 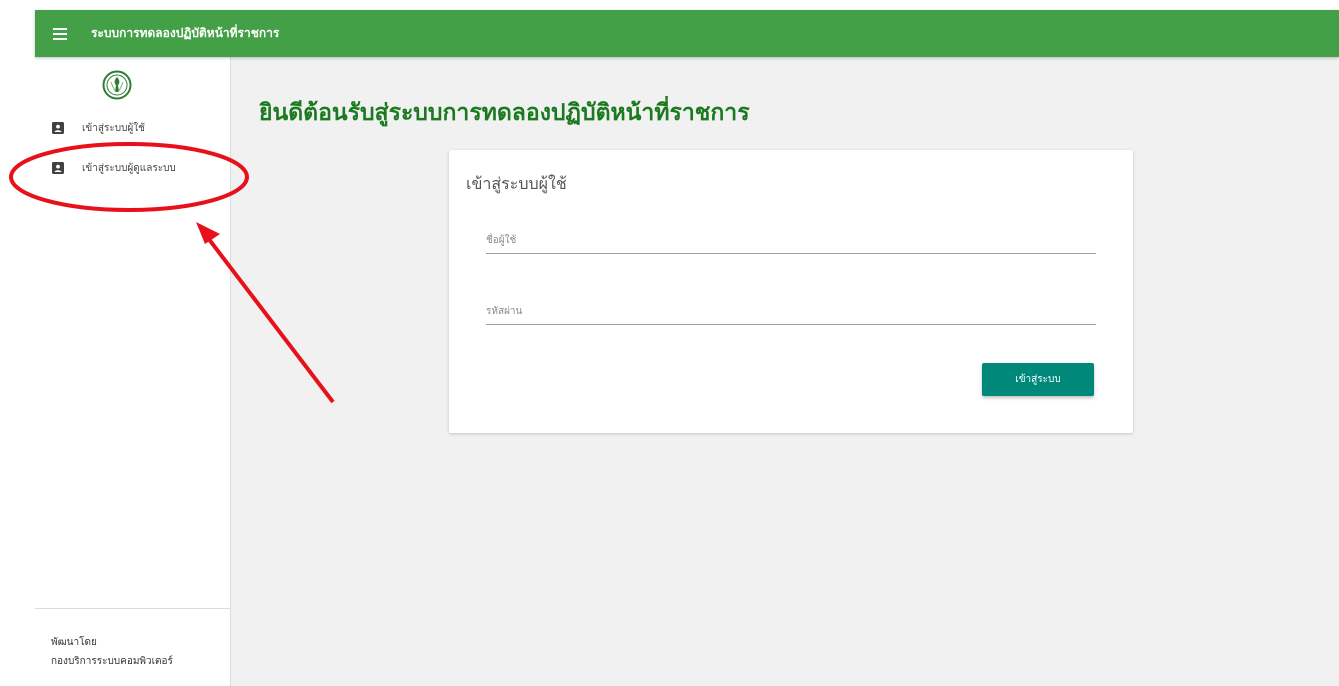 I want to click on app-title: ระบบการทดลองปฏิบัติหน้าที่ราชการ, so click(x=185, y=33).